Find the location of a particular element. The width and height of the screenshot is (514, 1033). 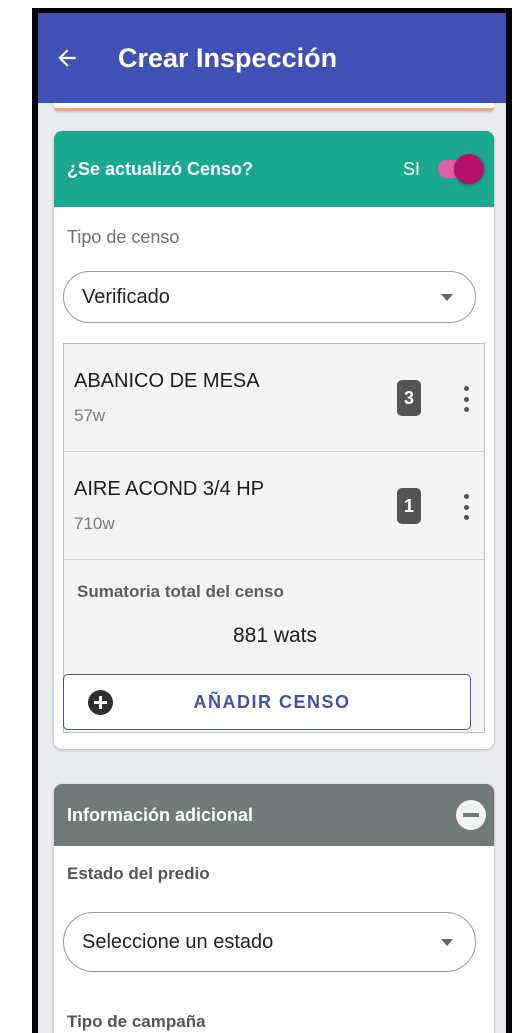

sum-value: 881 wats is located at coordinates (275, 635).